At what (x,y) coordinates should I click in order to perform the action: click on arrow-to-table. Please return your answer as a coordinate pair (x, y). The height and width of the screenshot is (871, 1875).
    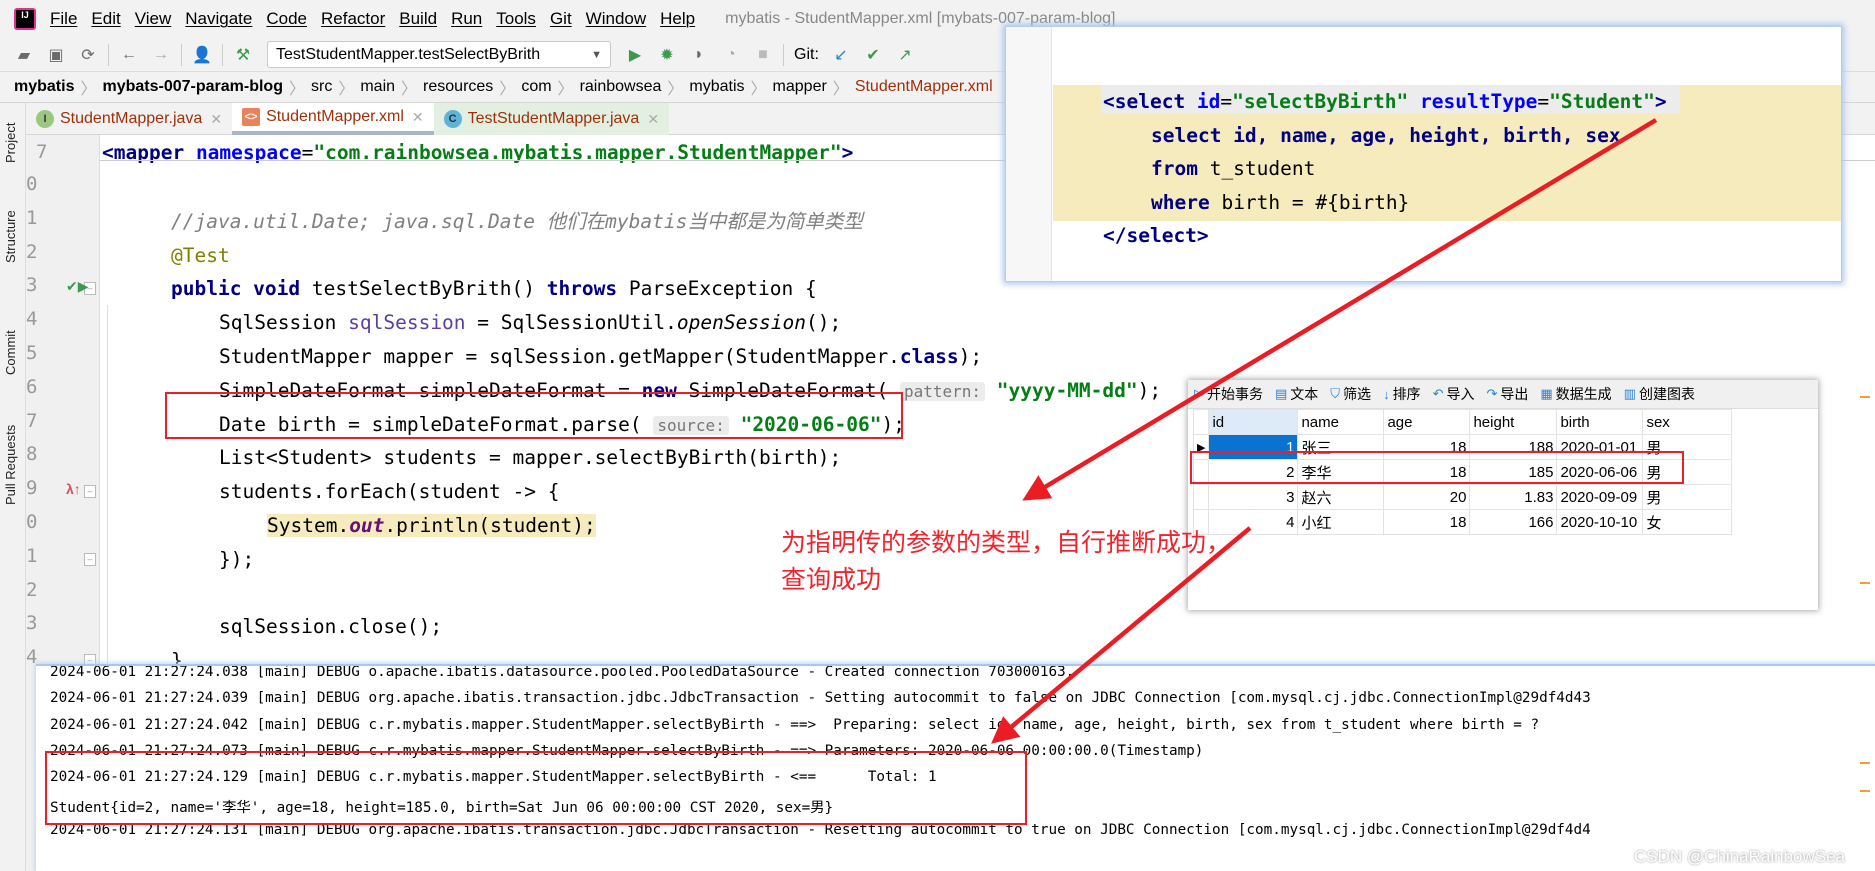
    Looking at the image, I should click on (1340, 309).